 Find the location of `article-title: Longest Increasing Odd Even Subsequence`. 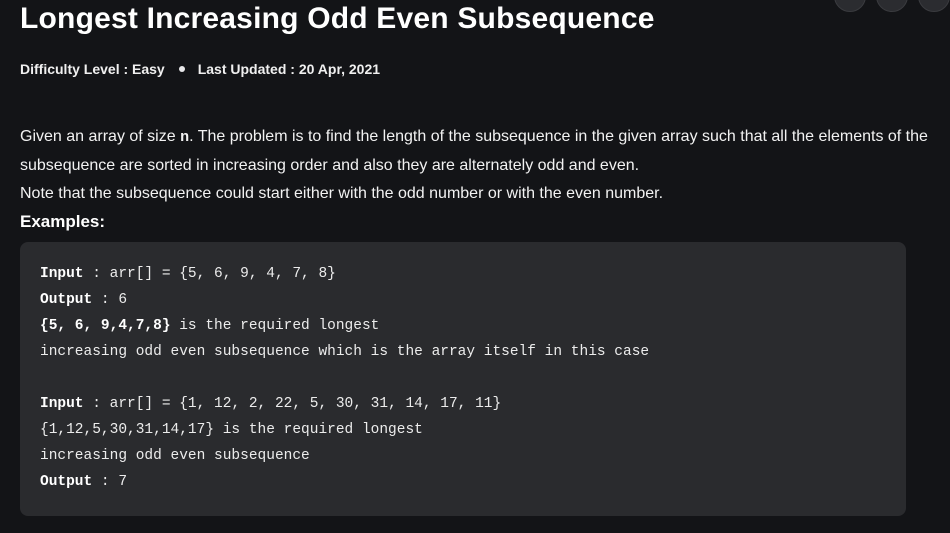

article-title: Longest Increasing Odd Even Subsequence is located at coordinates (337, 18).